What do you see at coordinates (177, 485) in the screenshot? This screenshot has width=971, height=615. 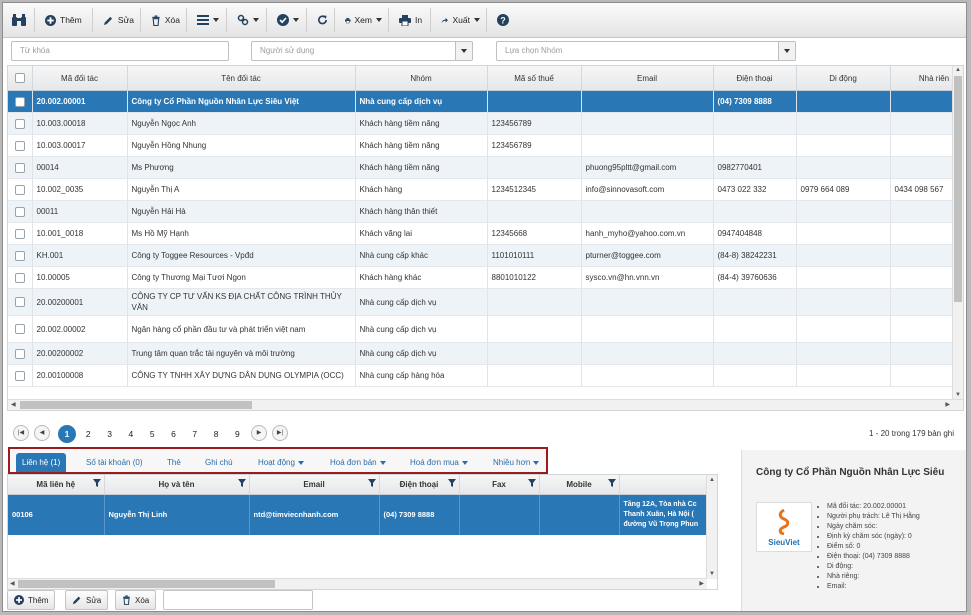 I see `column-header: Họ và tên` at bounding box center [177, 485].